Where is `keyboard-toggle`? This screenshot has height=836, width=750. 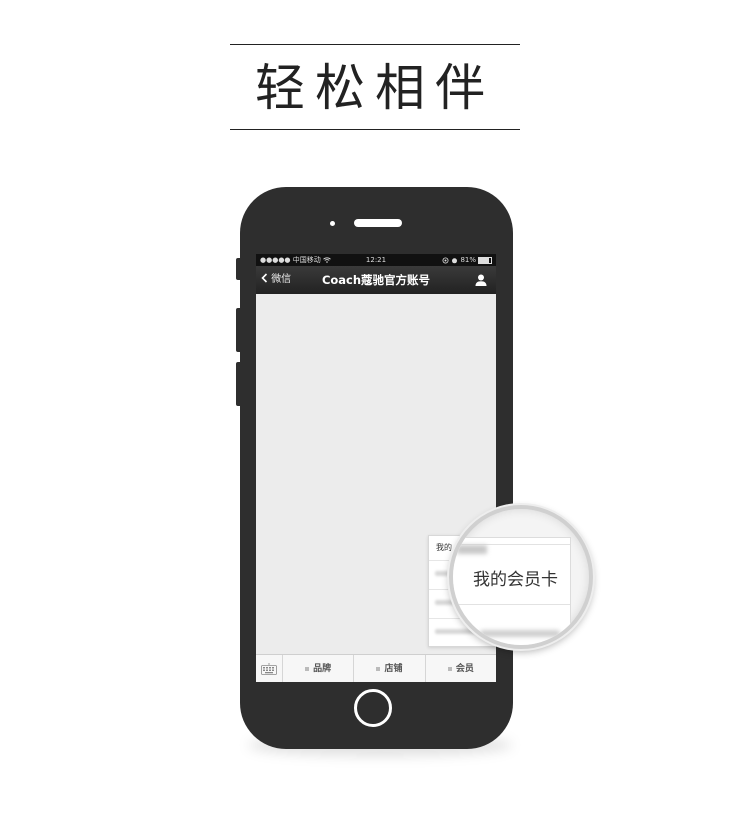 keyboard-toggle is located at coordinates (269, 668).